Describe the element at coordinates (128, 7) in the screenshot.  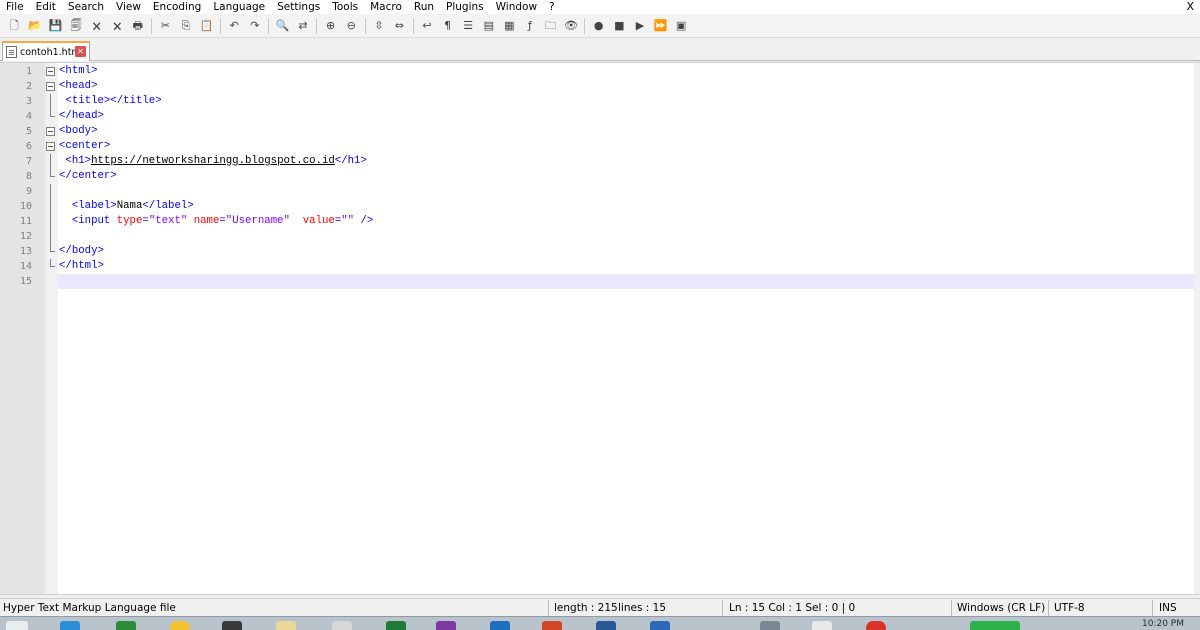
I see `menu-view: View` at that location.